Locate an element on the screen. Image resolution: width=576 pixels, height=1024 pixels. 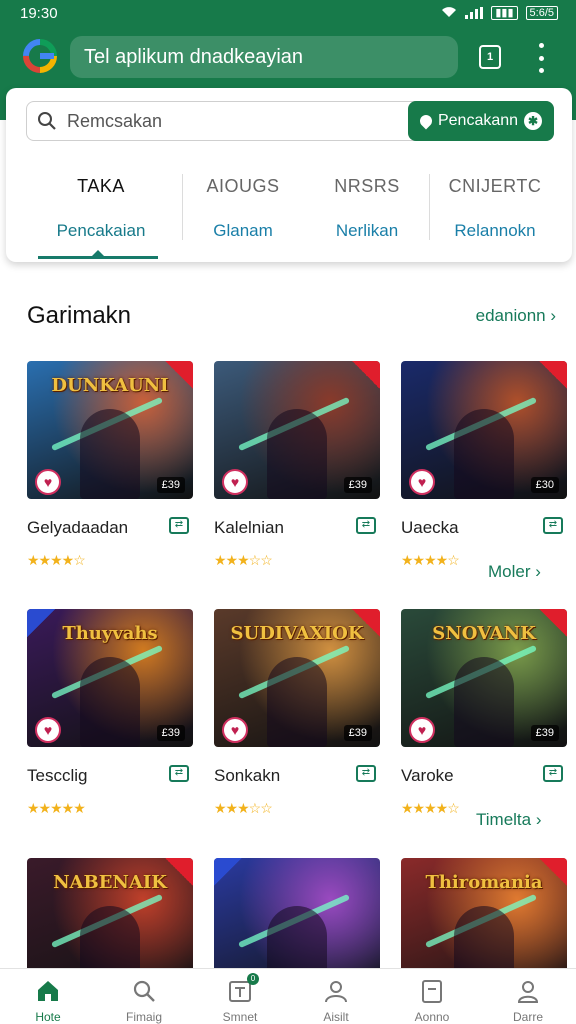
store-icon: 0 is located at coordinates (243, 988).